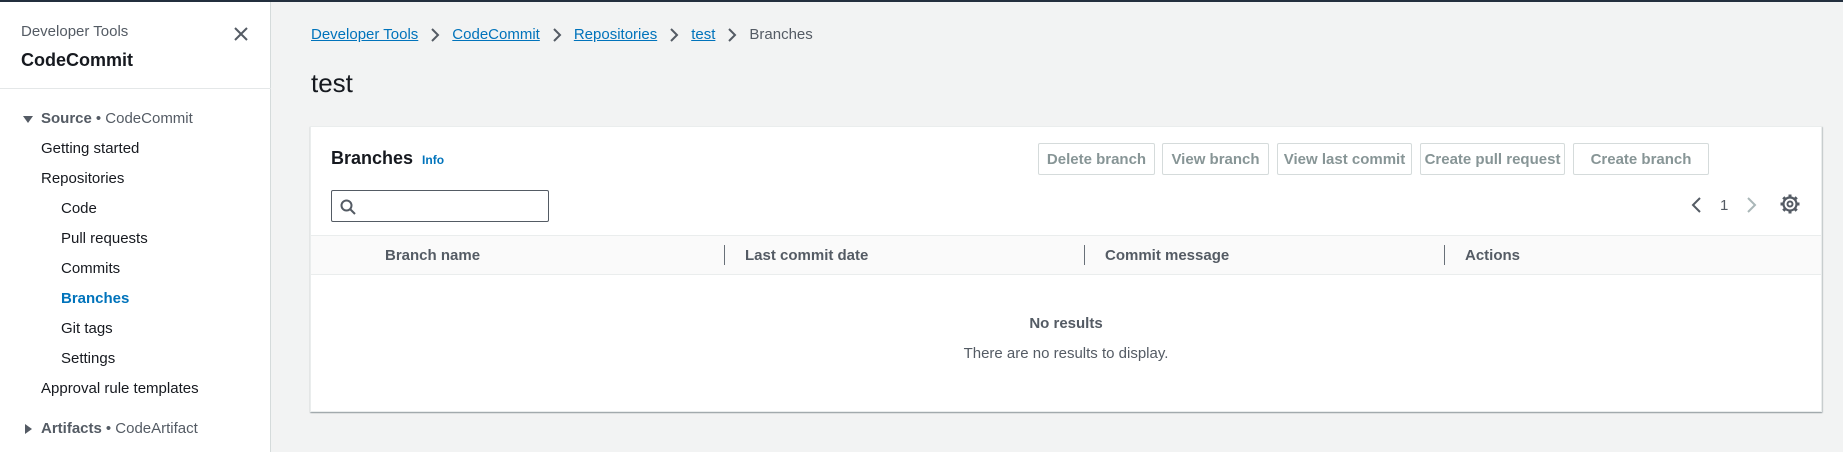 The height and width of the screenshot is (452, 1843). What do you see at coordinates (1493, 255) in the screenshot?
I see `column-actions: Actions` at bounding box center [1493, 255].